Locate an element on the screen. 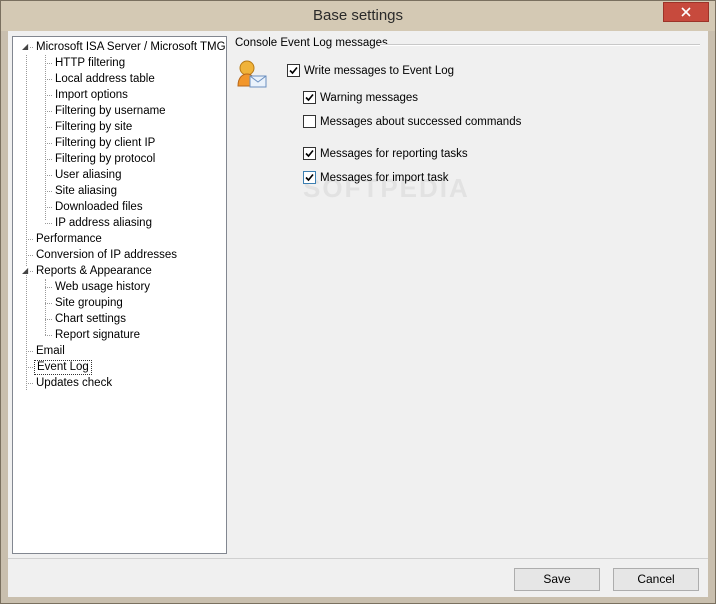 The width and height of the screenshot is (716, 604). tree-item: Report signature is located at coordinates (97, 335).